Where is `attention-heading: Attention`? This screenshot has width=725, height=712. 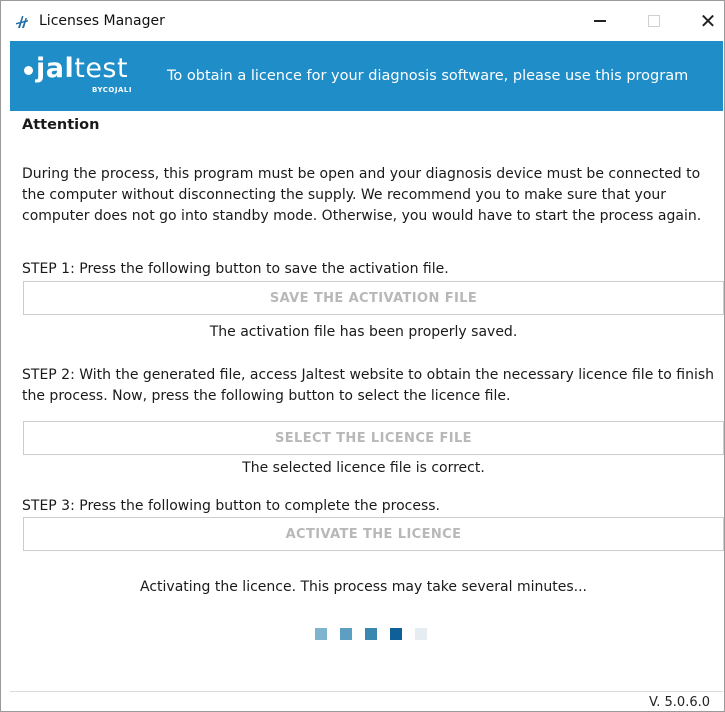
attention-heading: Attention is located at coordinates (61, 125).